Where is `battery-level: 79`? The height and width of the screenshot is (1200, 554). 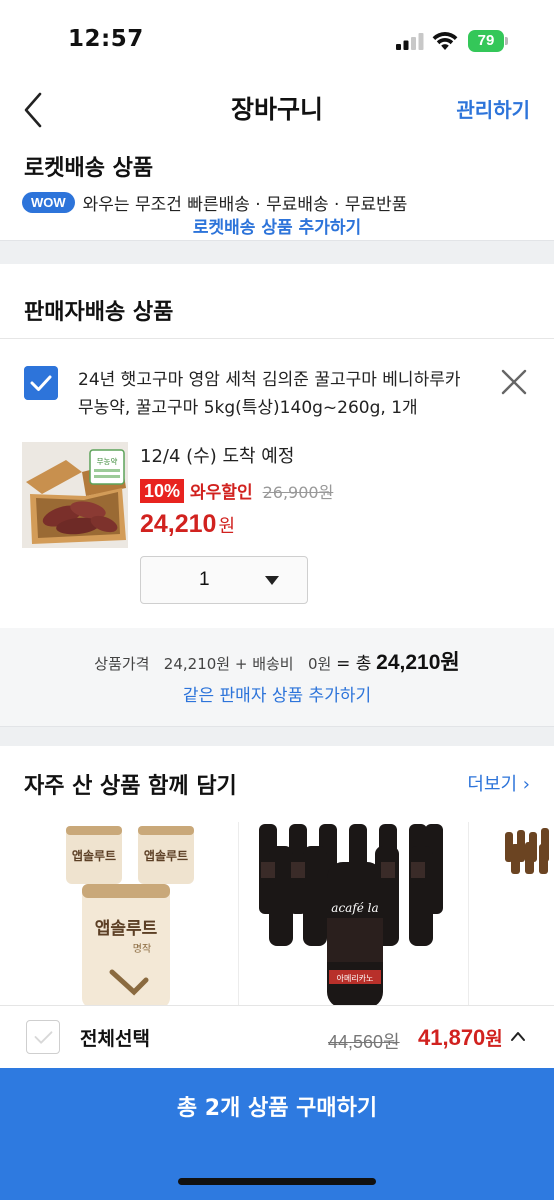
battery-level: 79 is located at coordinates (486, 41).